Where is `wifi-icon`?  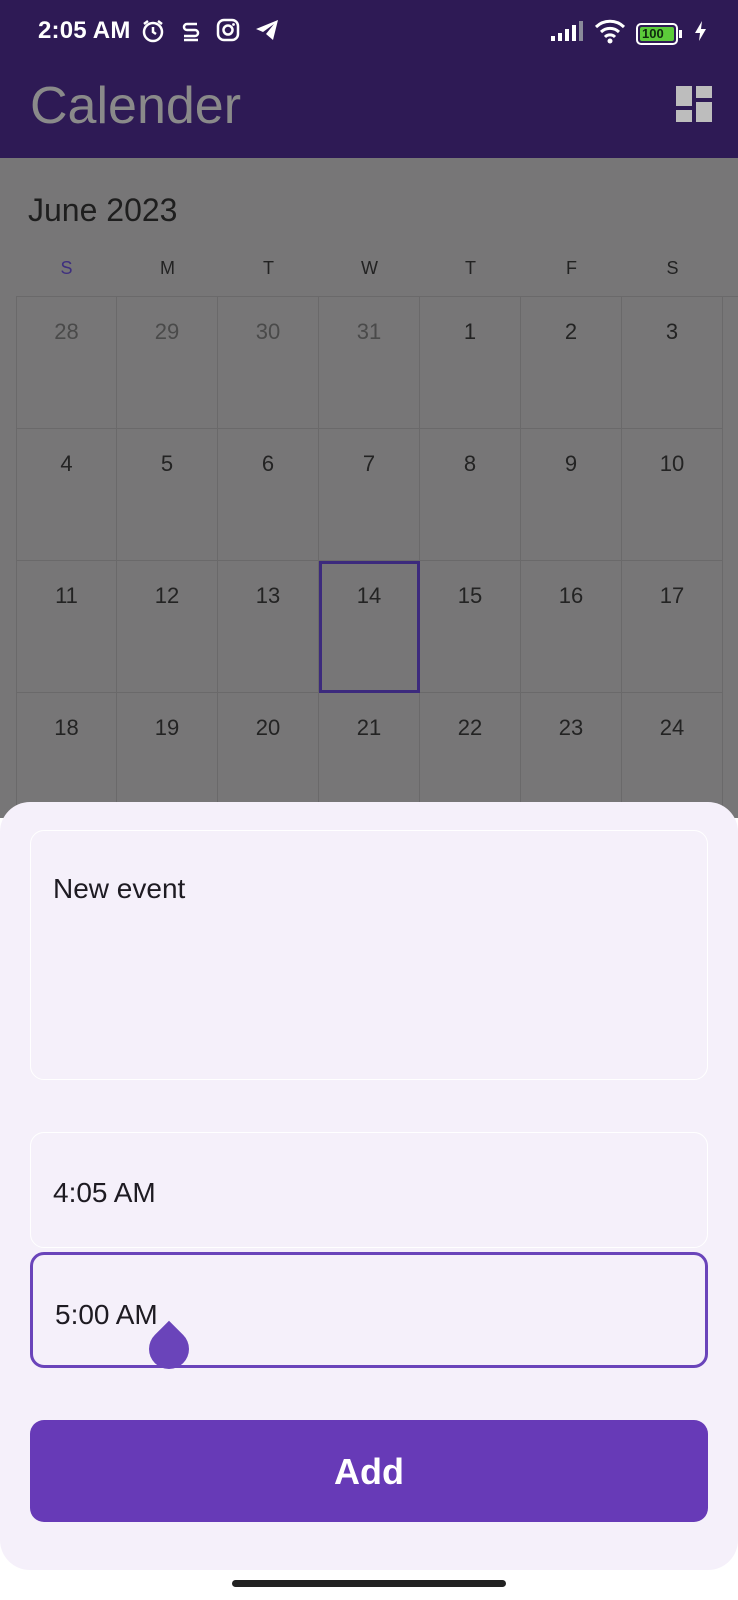 wifi-icon is located at coordinates (610, 33).